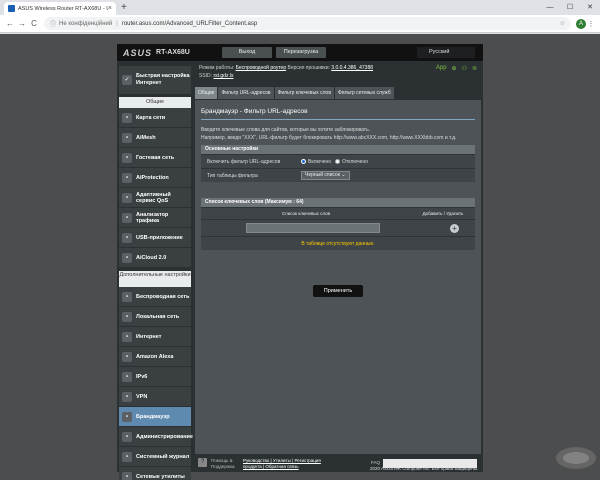 The height and width of the screenshot is (480, 600). I want to click on link-status-icon: ⊕, so click(454, 68).